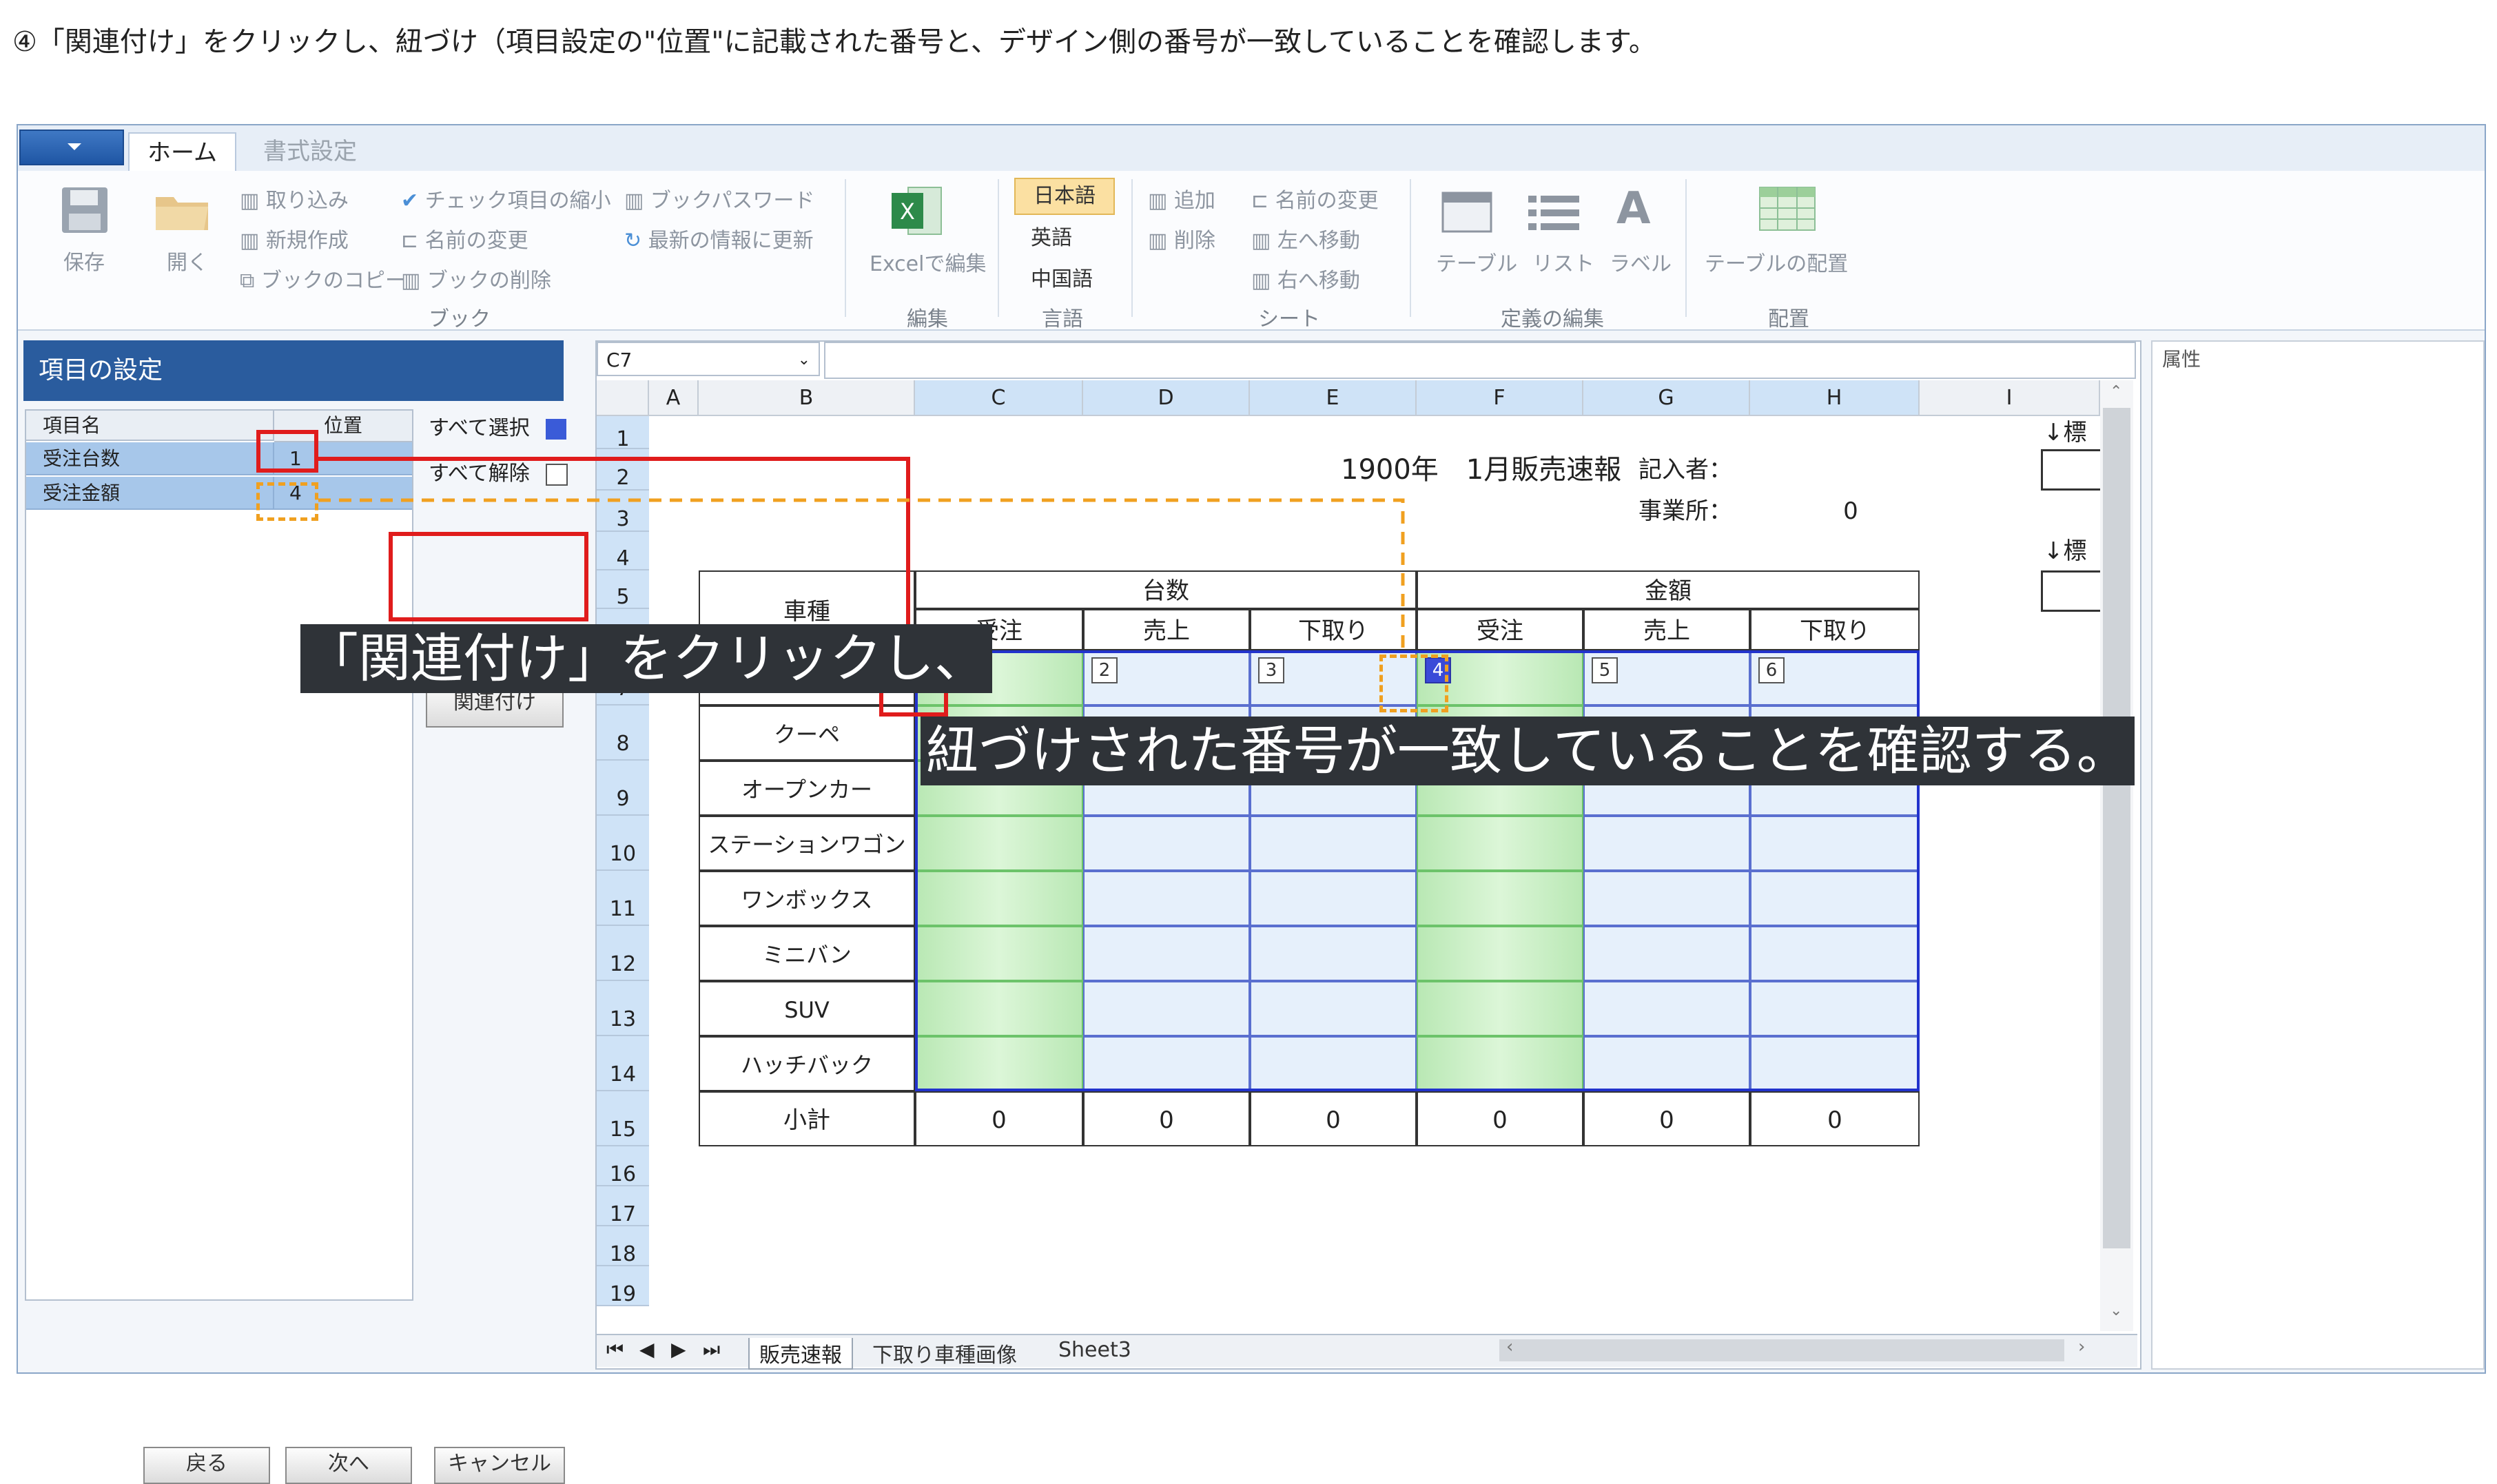  What do you see at coordinates (646, 658) in the screenshot?
I see `callout-click-link: 「関連付け」をクリックし、` at bounding box center [646, 658].